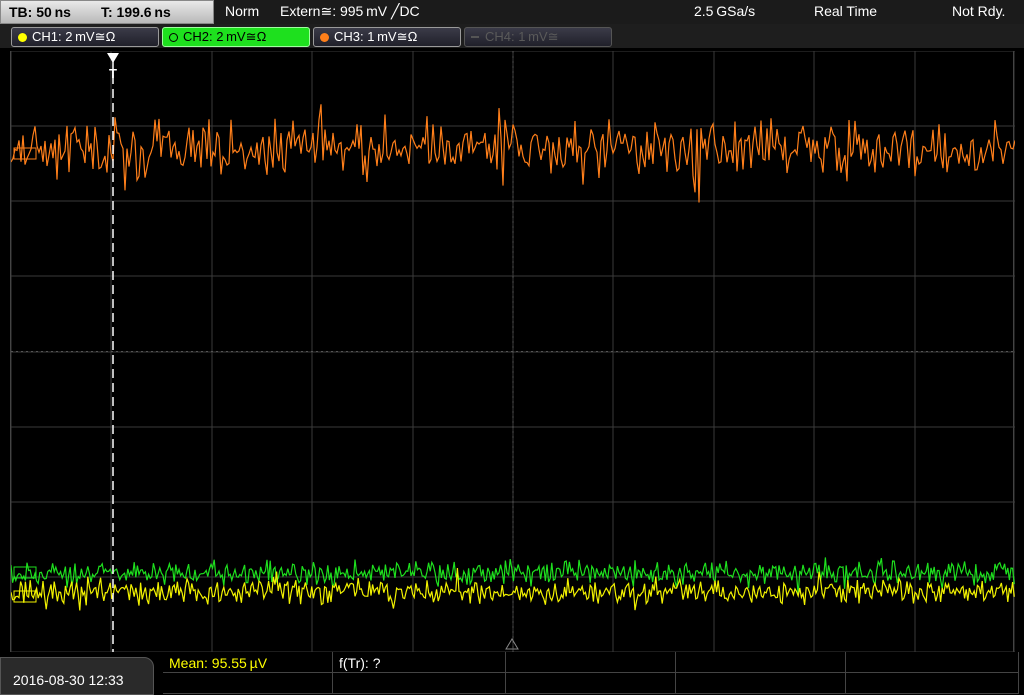 This screenshot has width=1024, height=695. Describe the element at coordinates (376, 36) in the screenshot. I see `channel-3-label: CH3: 1 mV≅Ω` at that location.